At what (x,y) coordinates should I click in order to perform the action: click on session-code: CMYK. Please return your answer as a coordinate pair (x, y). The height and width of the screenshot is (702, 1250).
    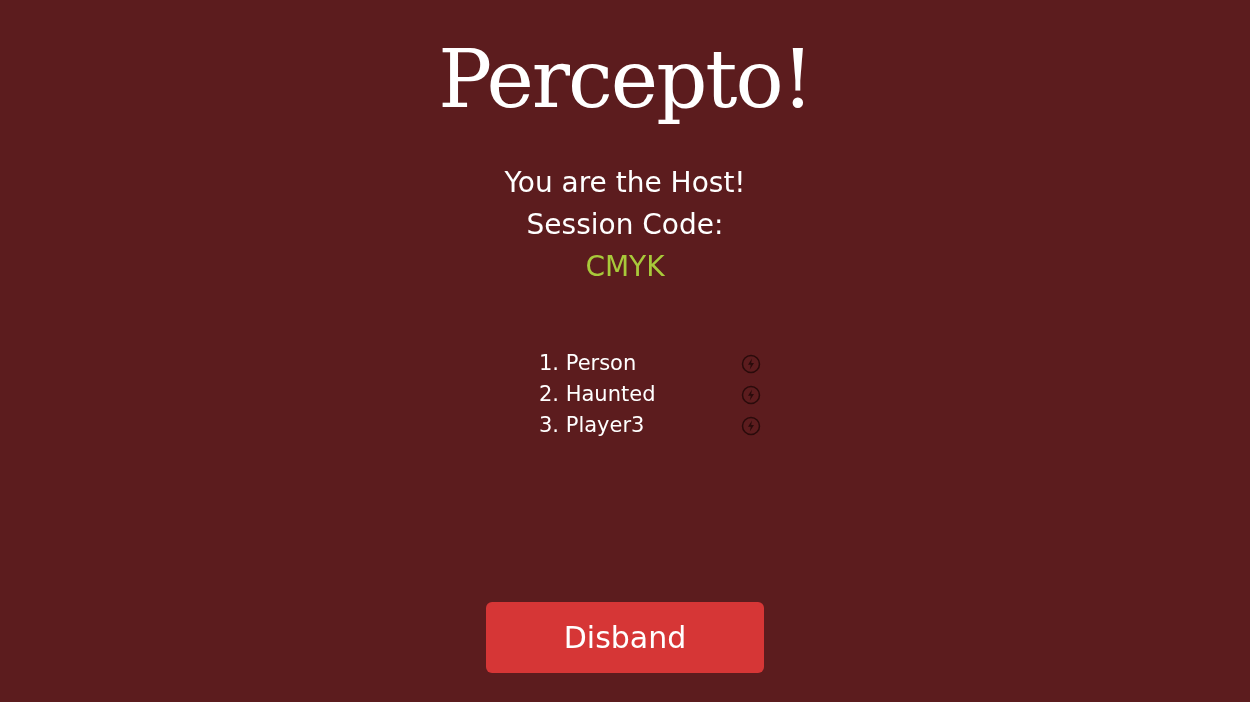
    Looking at the image, I should click on (625, 267).